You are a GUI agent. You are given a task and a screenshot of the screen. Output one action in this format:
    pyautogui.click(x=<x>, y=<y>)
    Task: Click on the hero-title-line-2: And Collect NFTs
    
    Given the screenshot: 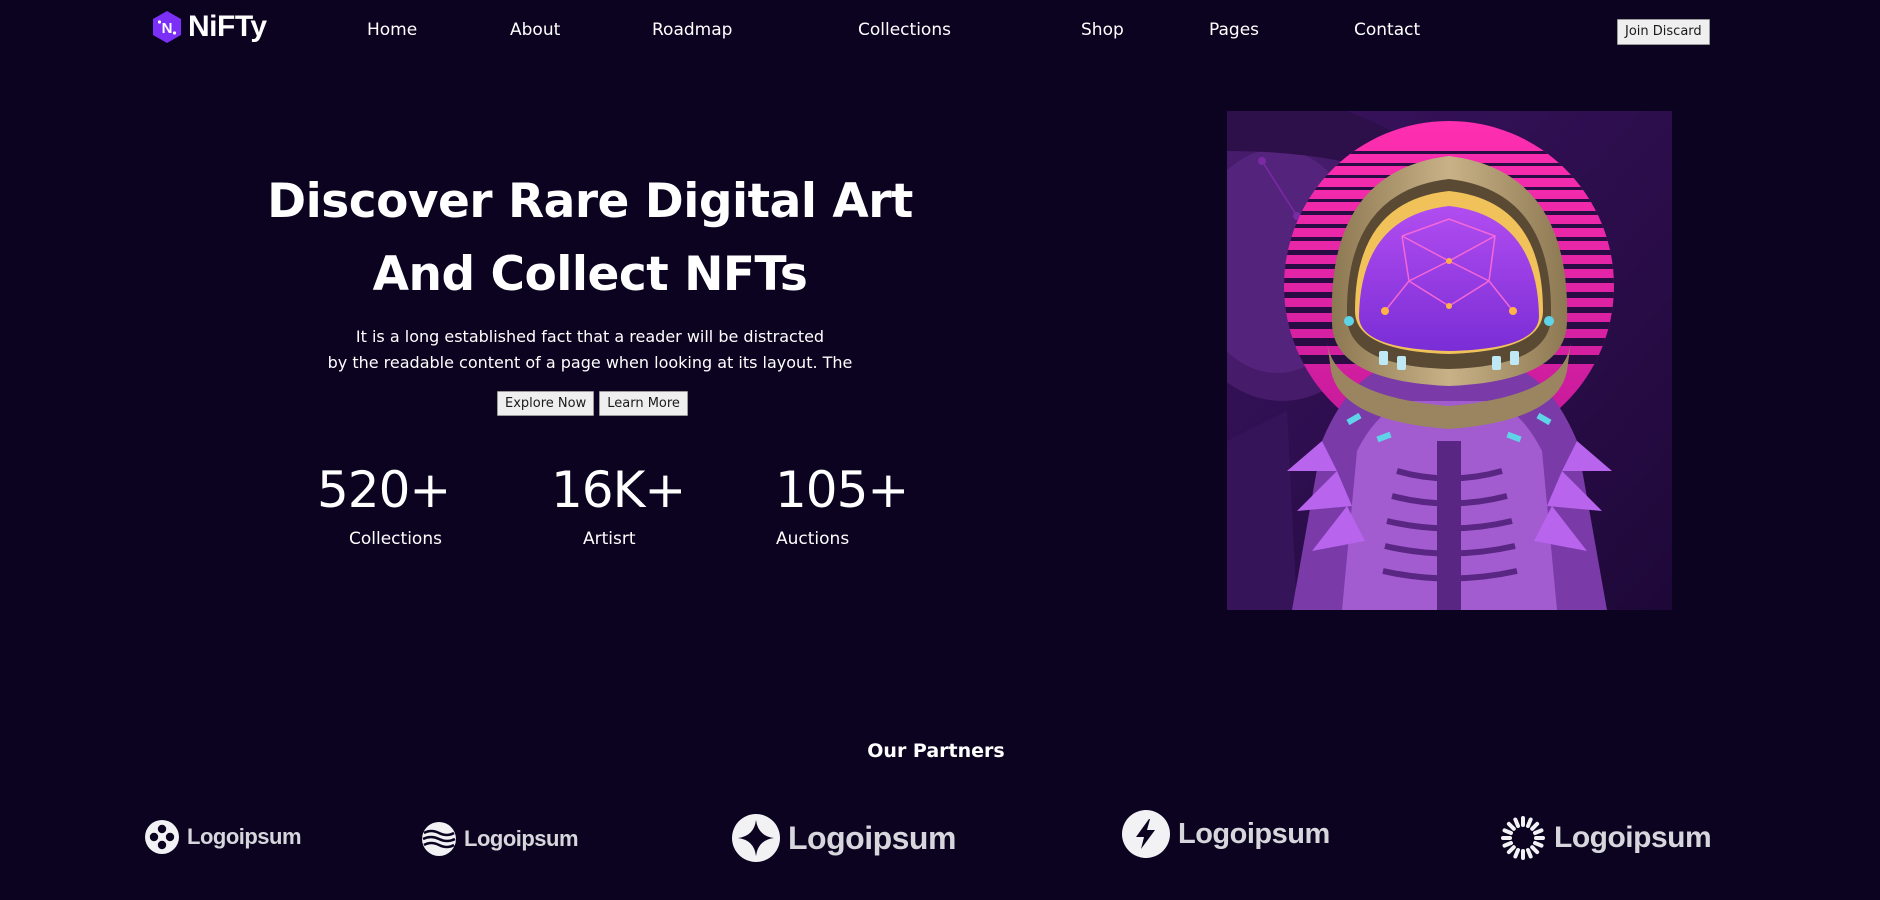 What is the action you would take?
    pyautogui.click(x=590, y=274)
    